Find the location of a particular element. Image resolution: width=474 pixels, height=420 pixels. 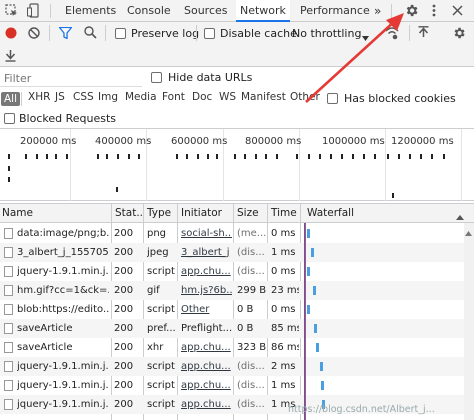

tab-elements: Elements is located at coordinates (90, 11).